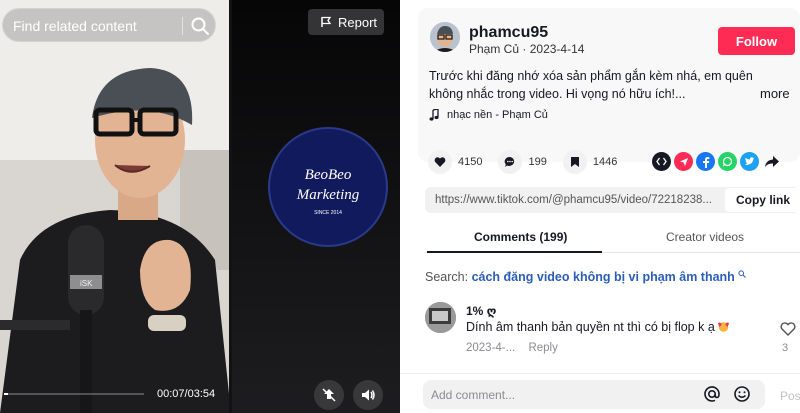  I want to click on logo-line-3: SINCE 2014, so click(328, 213).